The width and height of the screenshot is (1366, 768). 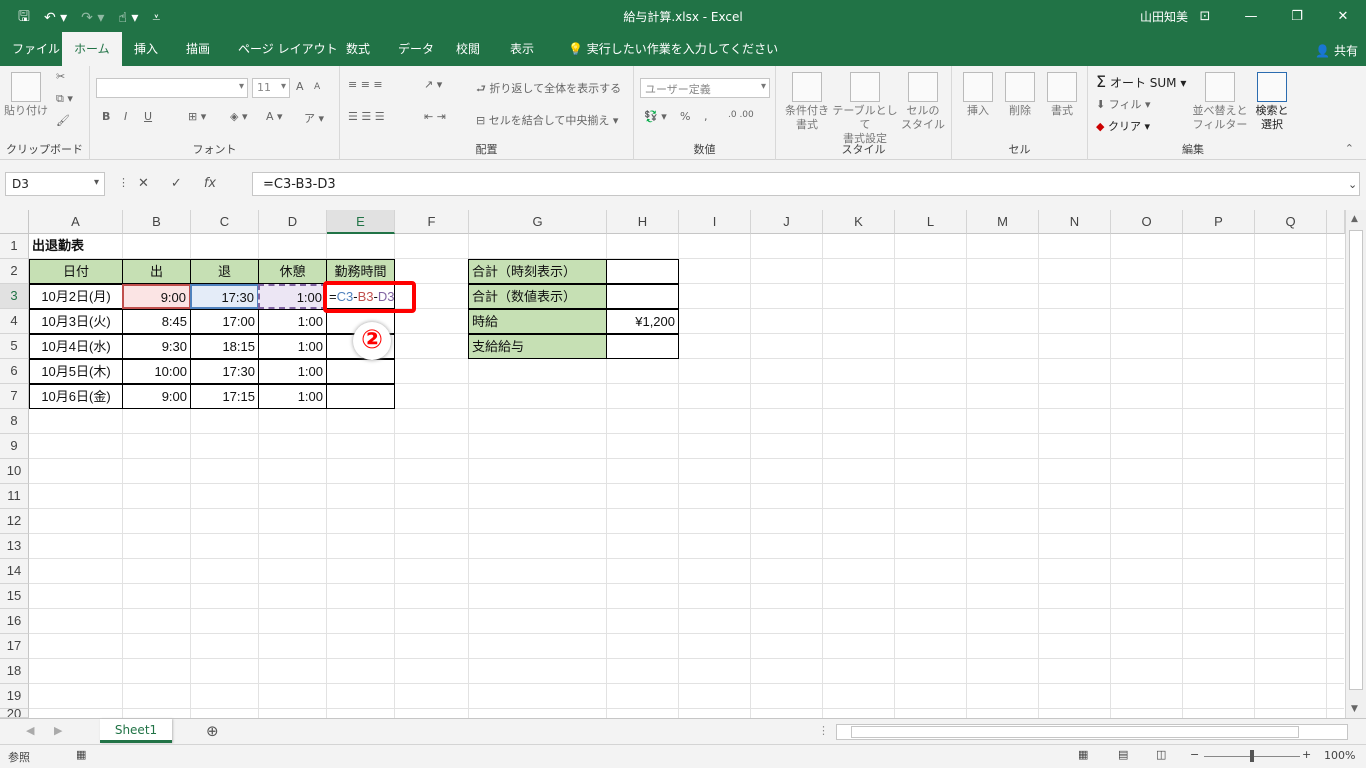 I want to click on format-painter-icon: 🖌, so click(x=63, y=120).